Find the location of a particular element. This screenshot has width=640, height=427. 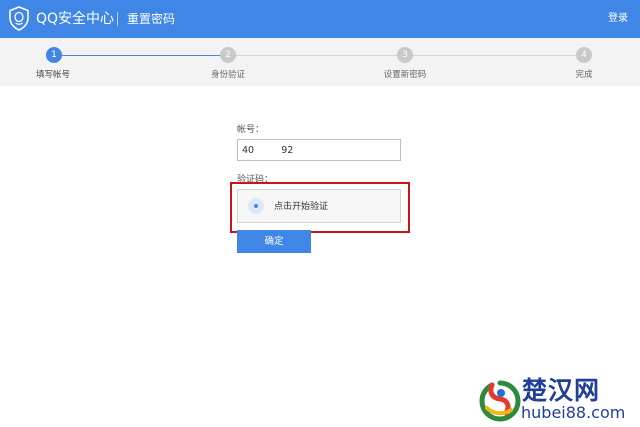

progress-steps: 1 2 3 4 填写帐号 身份验证 设置新密码 完成 is located at coordinates (320, 62).